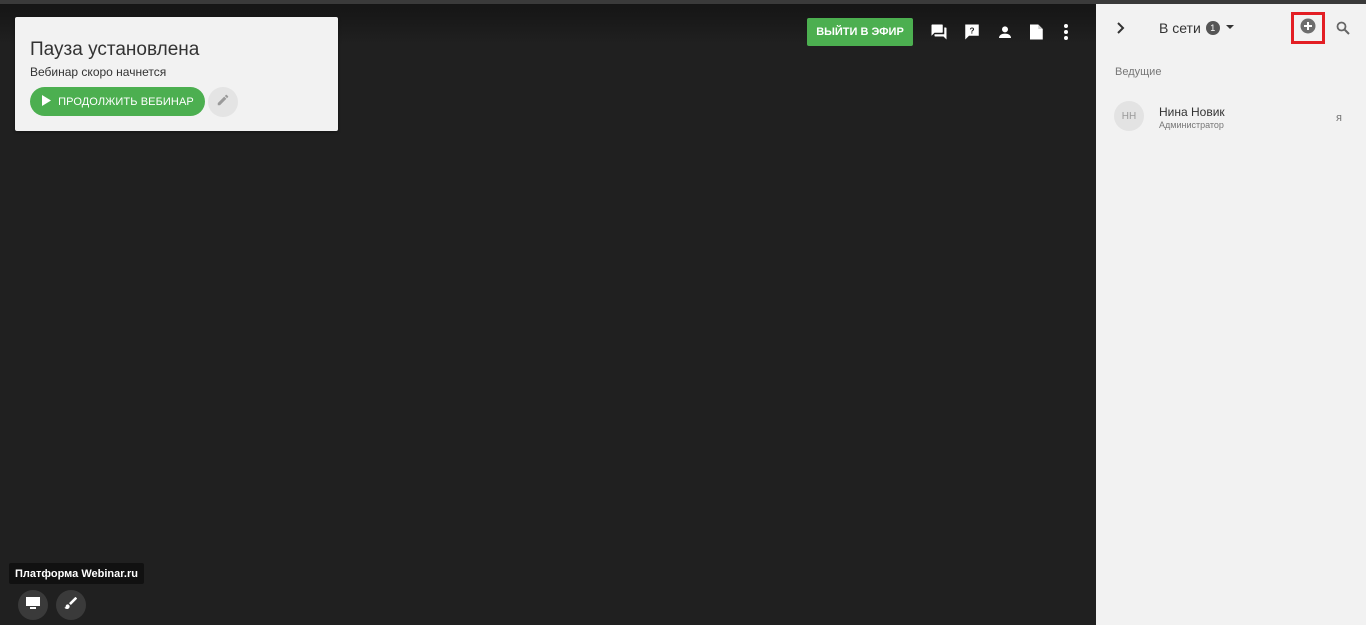  I want to click on online-tab-label: В сети, so click(1180, 28).